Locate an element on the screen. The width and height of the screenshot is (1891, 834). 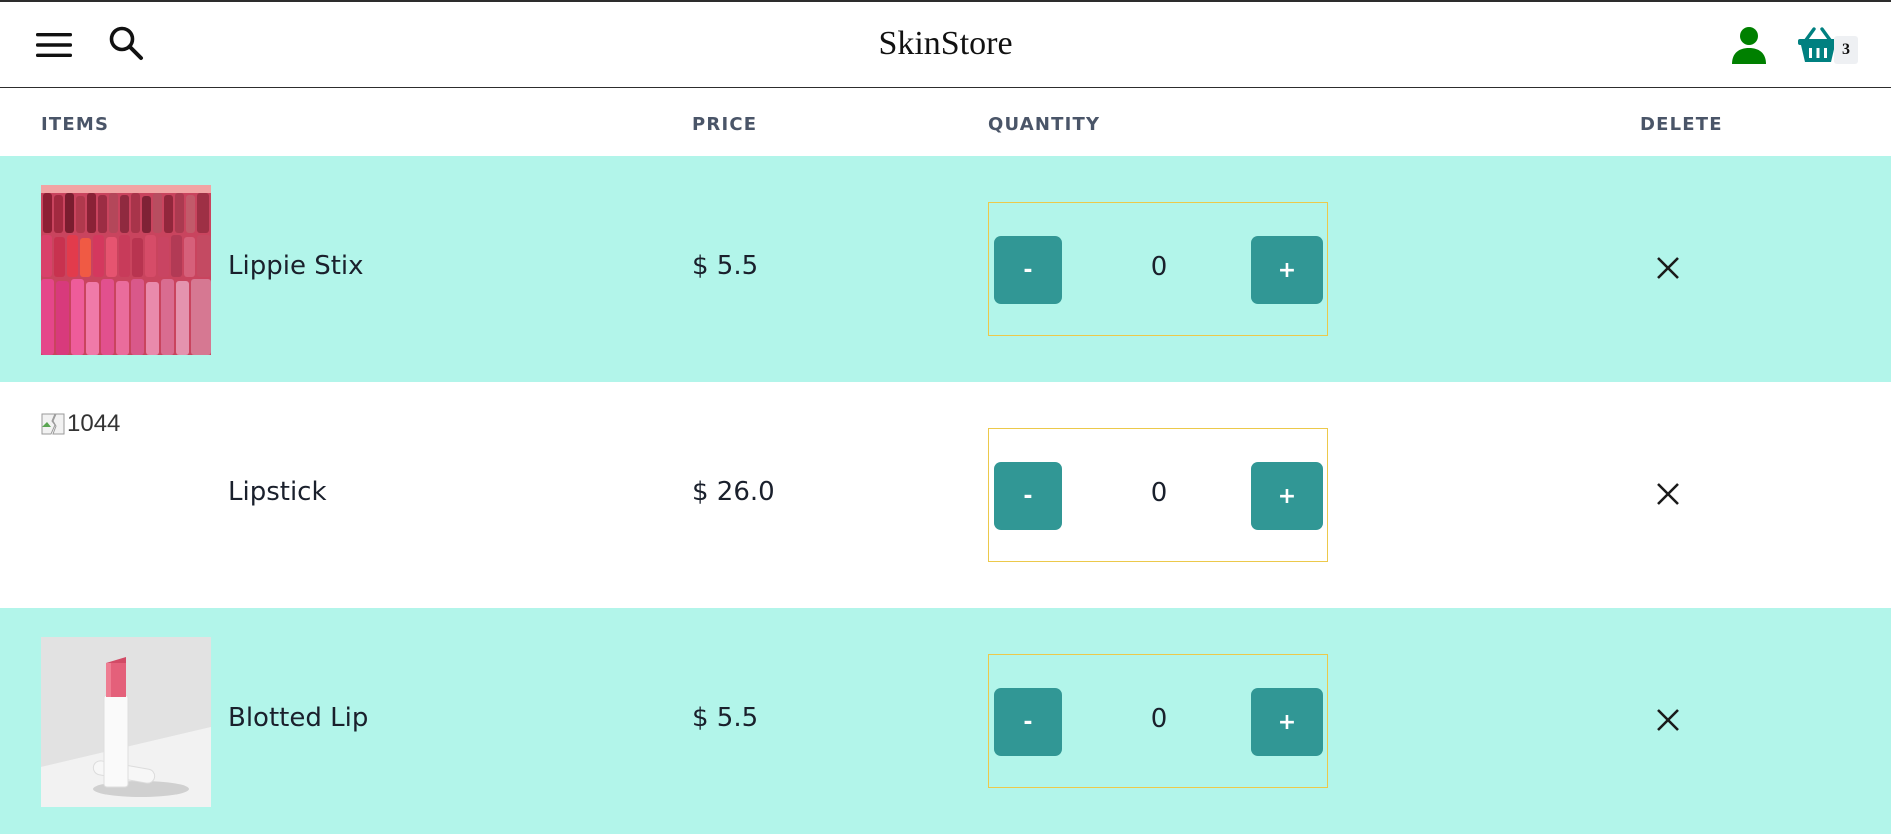
header-quantity: QUANTITY is located at coordinates (1044, 124).